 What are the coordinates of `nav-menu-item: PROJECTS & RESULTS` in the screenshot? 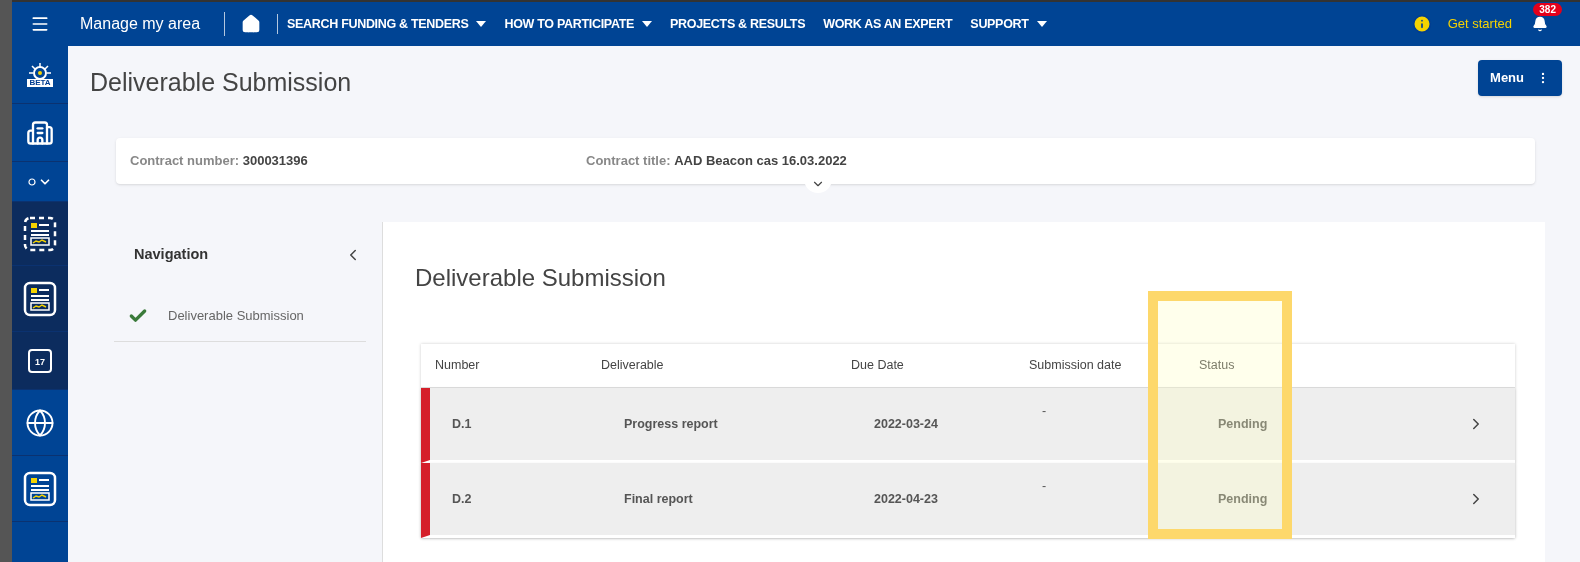 It's located at (738, 24).